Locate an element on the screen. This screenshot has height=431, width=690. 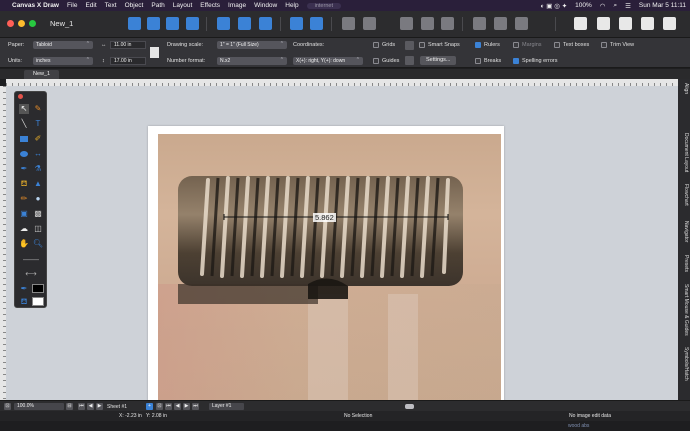
prev-sheet-button: ◀ is located at coordinates (90, 406).